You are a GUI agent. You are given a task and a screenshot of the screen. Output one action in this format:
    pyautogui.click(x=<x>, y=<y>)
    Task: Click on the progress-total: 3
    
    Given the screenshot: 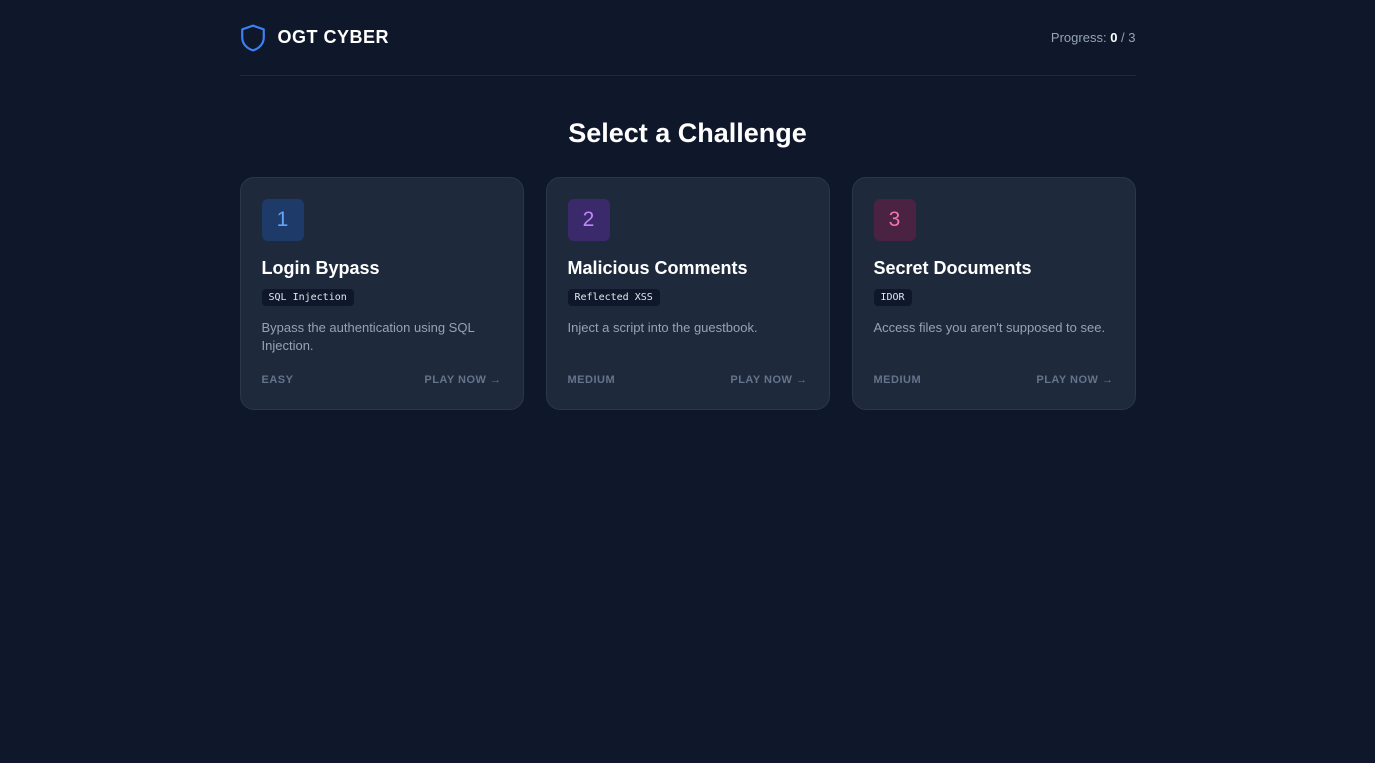 What is the action you would take?
    pyautogui.click(x=1132, y=37)
    